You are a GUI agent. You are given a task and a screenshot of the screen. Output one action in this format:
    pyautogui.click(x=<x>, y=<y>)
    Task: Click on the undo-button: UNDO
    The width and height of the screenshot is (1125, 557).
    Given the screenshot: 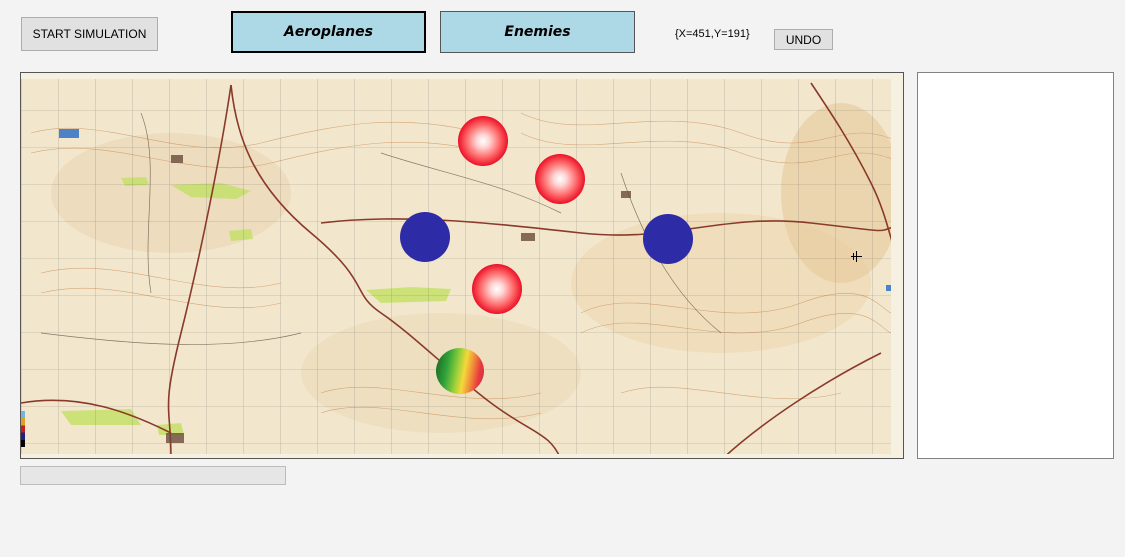 What is the action you would take?
    pyautogui.click(x=803, y=39)
    